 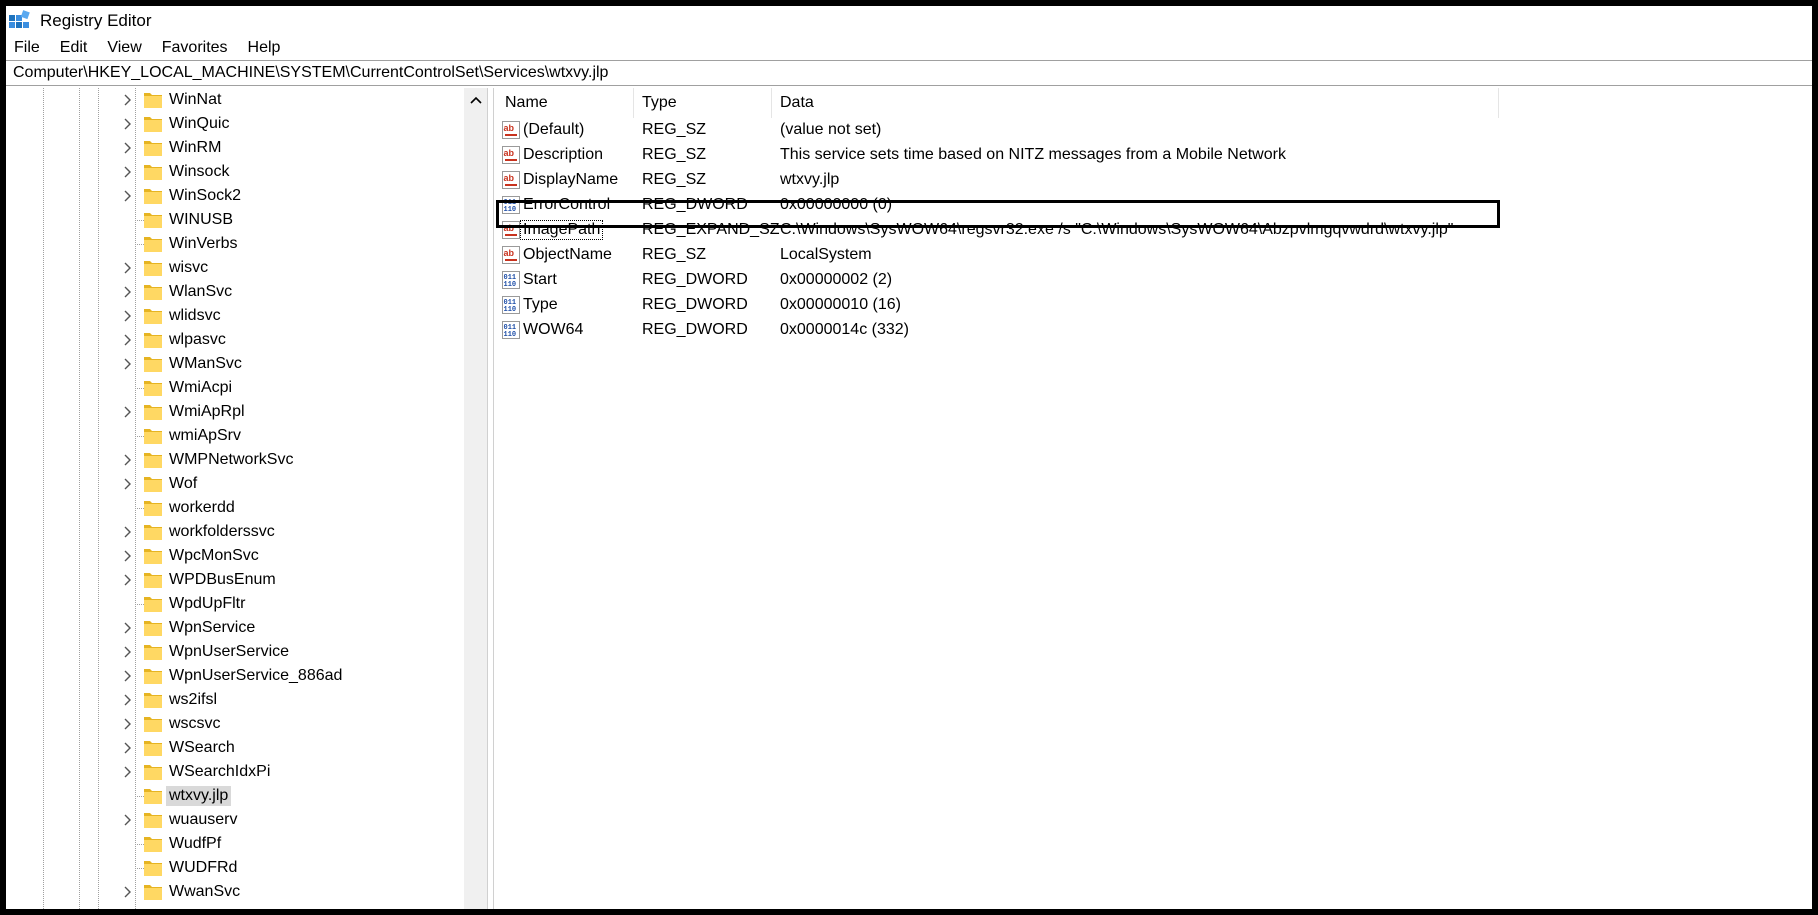 I want to click on value-row: 011 110 Start REG_DWORD 0x00000002 (2), so click(x=1153, y=280).